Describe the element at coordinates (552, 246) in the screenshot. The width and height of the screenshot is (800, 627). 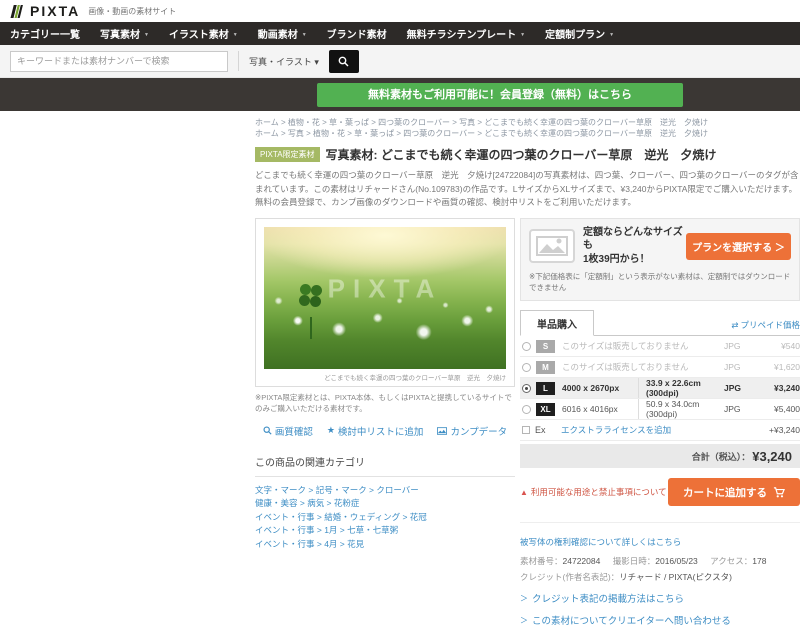
I see `image-placeholder-icon` at that location.